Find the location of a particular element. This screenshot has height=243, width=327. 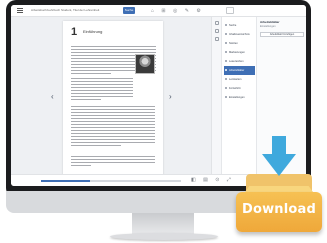

sidebar-rail is located at coordinates (217, 95).